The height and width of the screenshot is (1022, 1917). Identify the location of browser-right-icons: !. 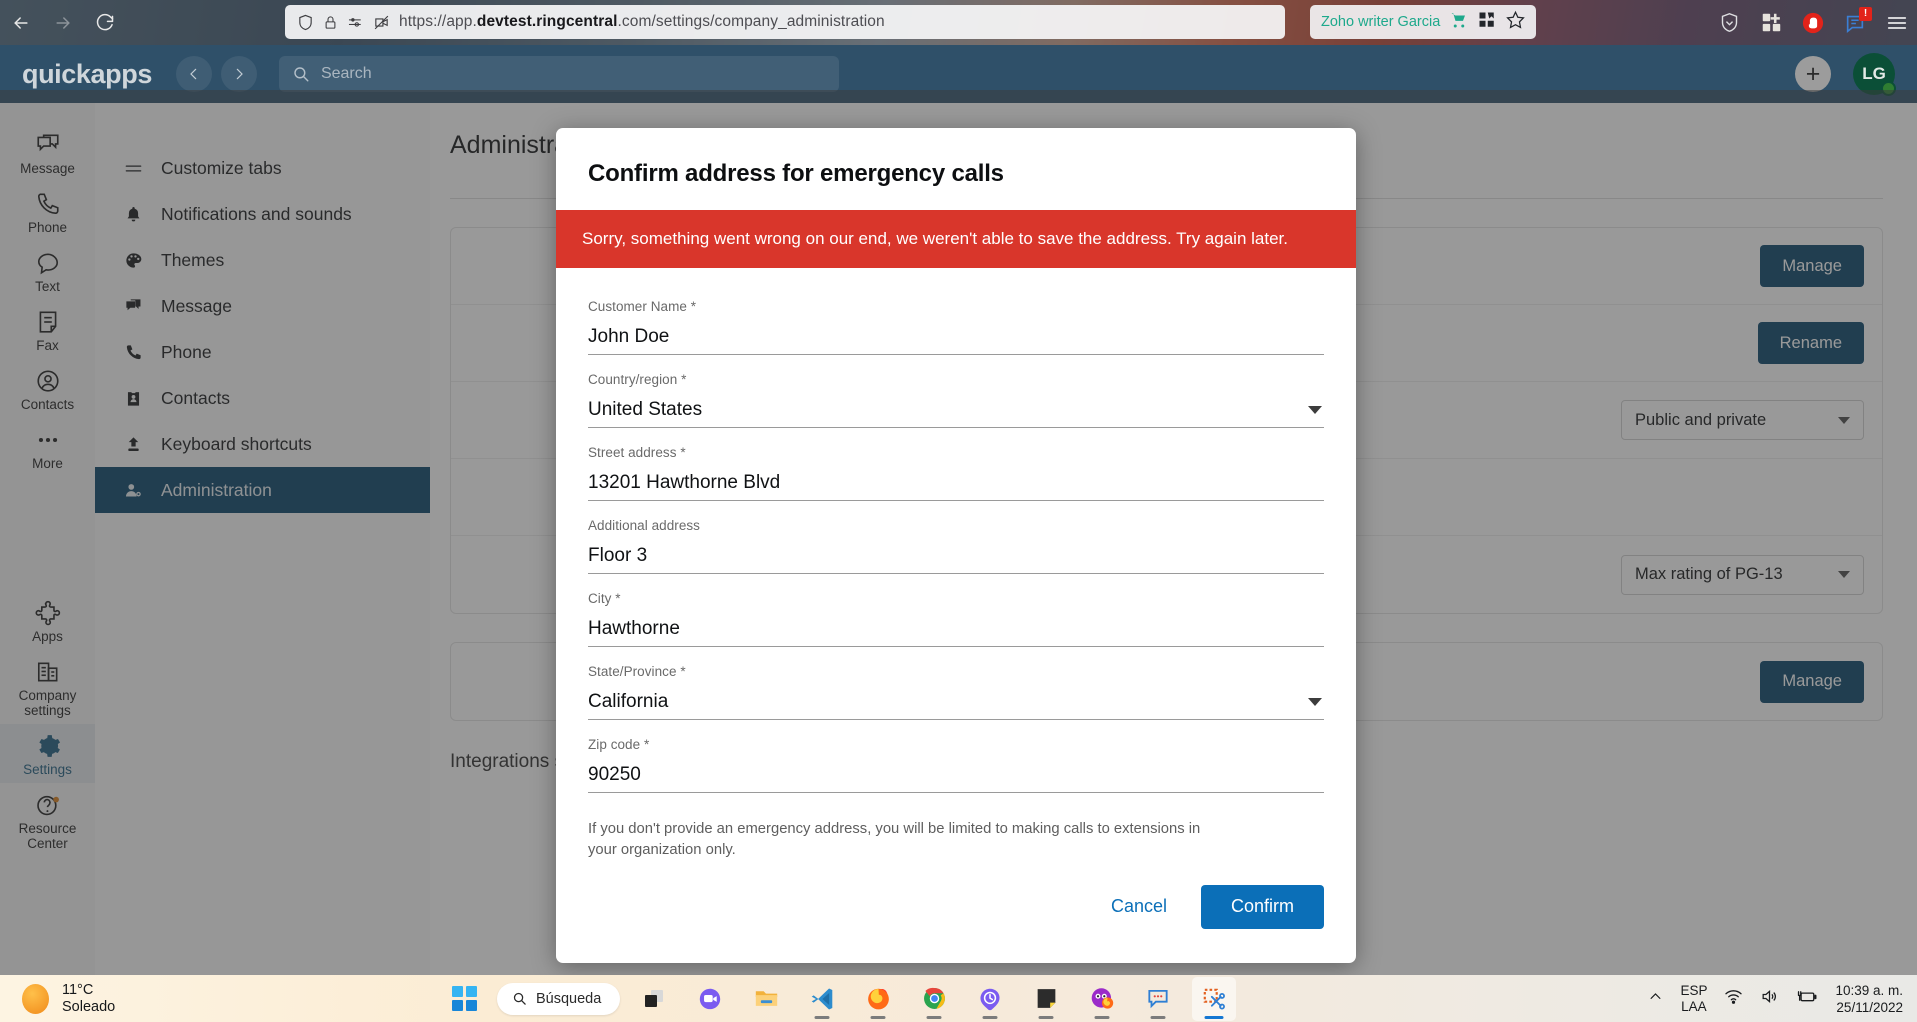
(1813, 22).